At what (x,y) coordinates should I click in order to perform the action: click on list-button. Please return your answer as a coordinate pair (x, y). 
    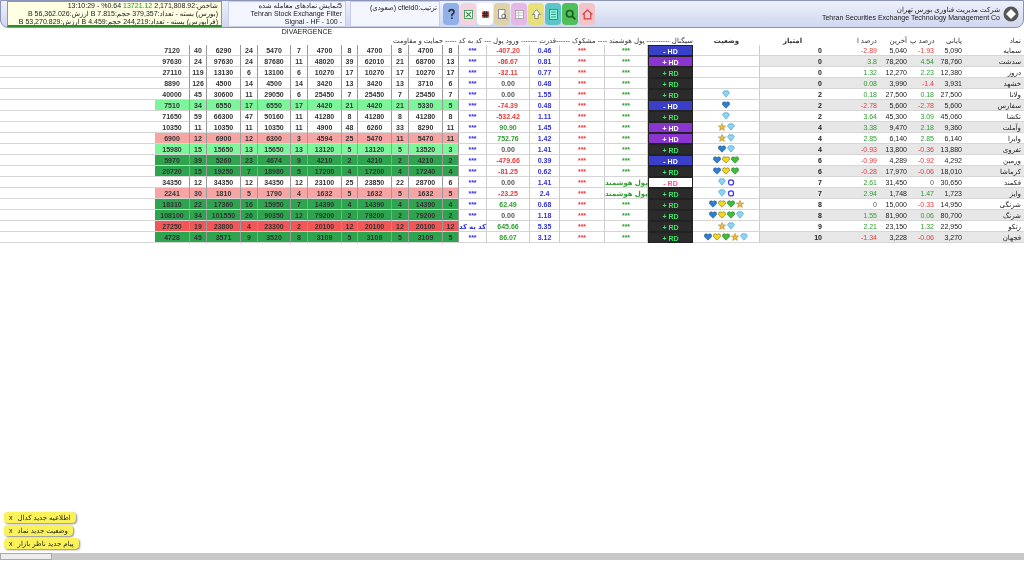
    Looking at the image, I should click on (553, 14).